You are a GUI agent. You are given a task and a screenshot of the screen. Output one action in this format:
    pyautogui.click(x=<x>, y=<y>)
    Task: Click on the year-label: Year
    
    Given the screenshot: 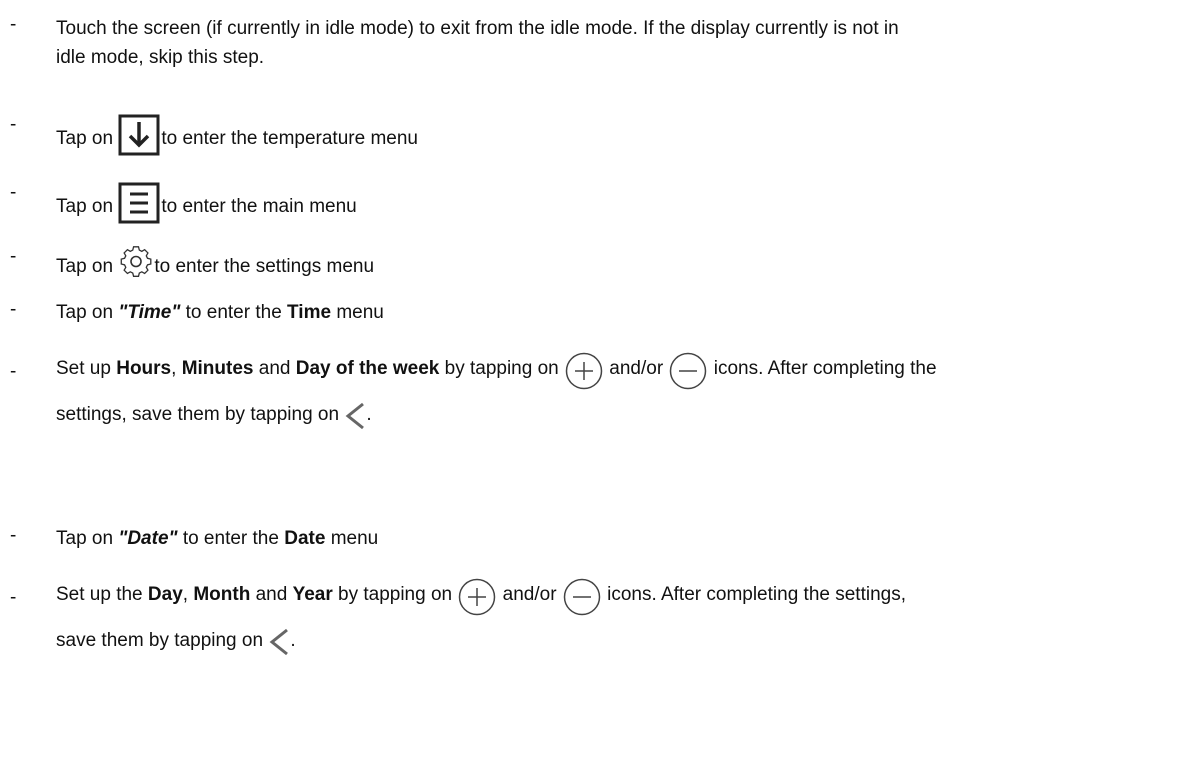 What is the action you would take?
    pyautogui.click(x=312, y=594)
    